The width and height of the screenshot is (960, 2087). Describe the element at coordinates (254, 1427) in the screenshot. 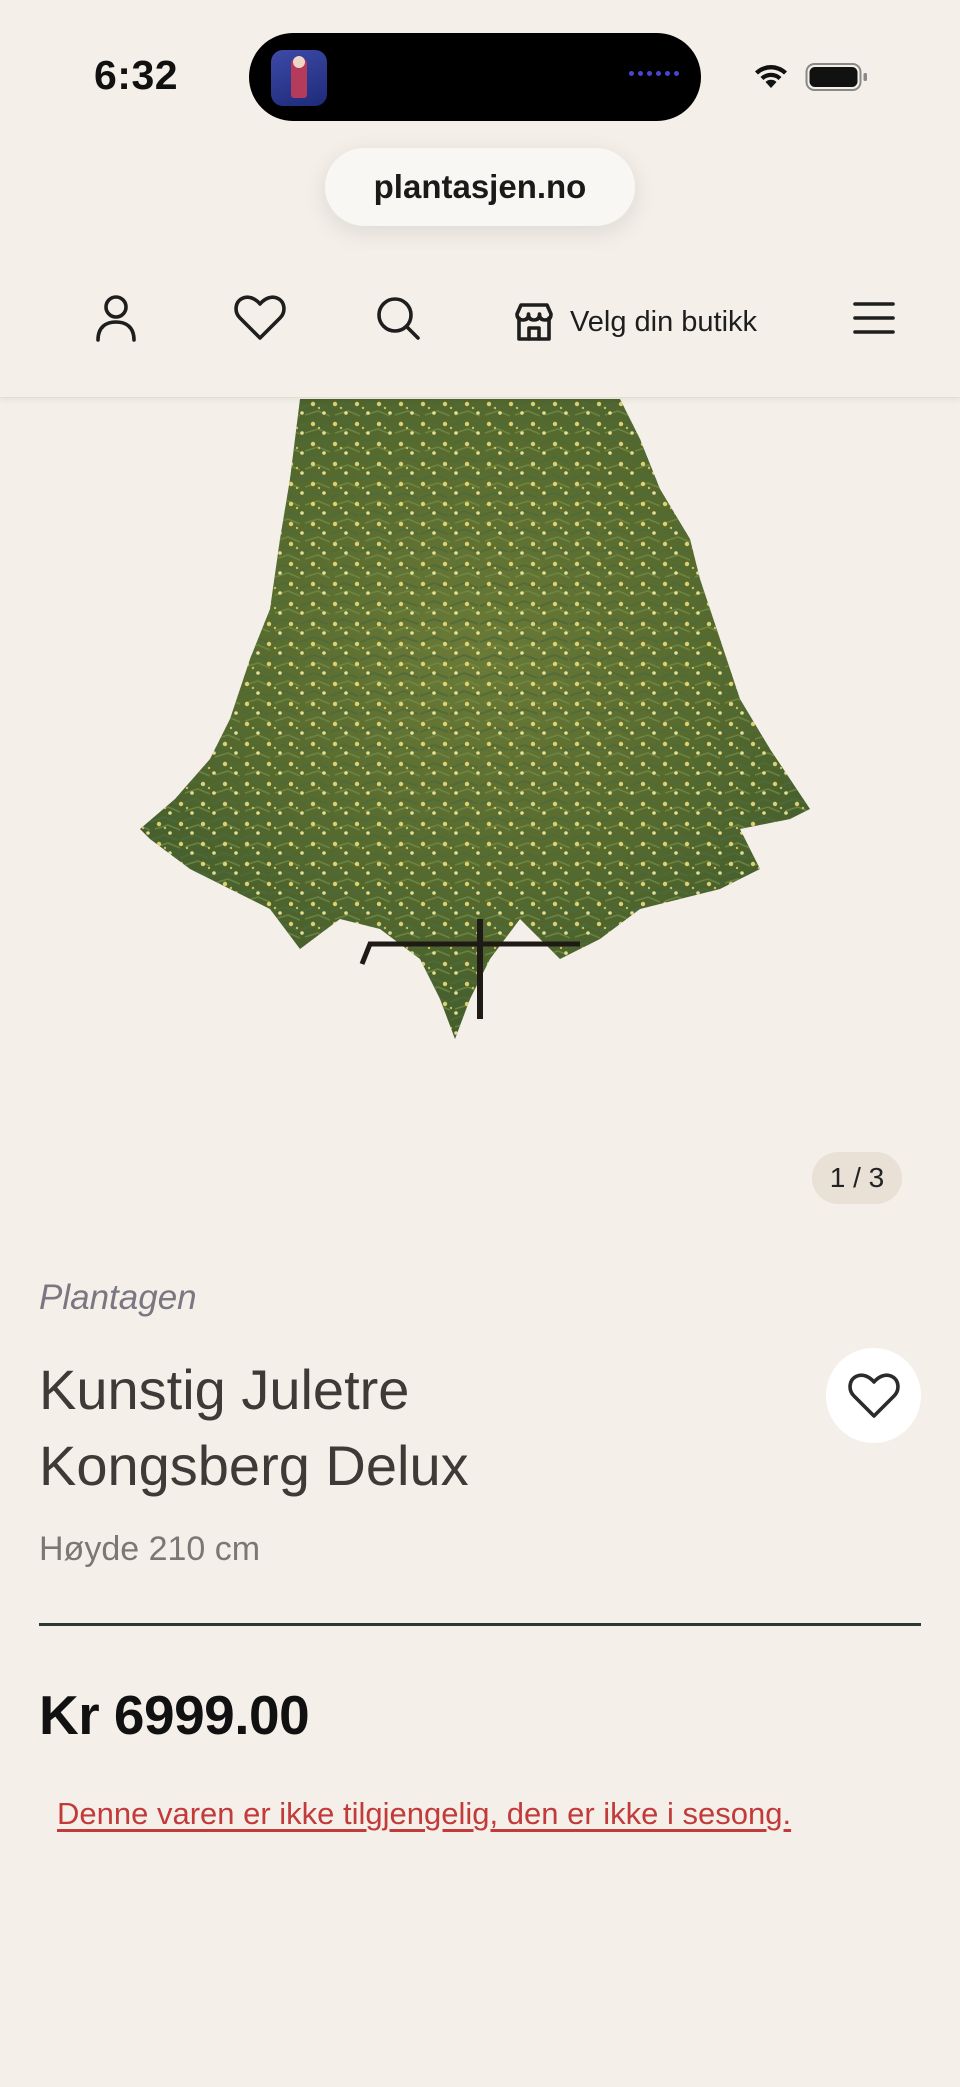

I see `product-title: Kunstig Juletre Kongsberg Delux` at that location.